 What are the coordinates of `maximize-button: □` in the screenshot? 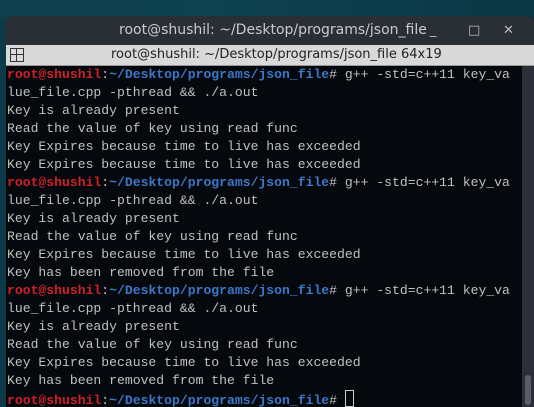 It's located at (474, 30).